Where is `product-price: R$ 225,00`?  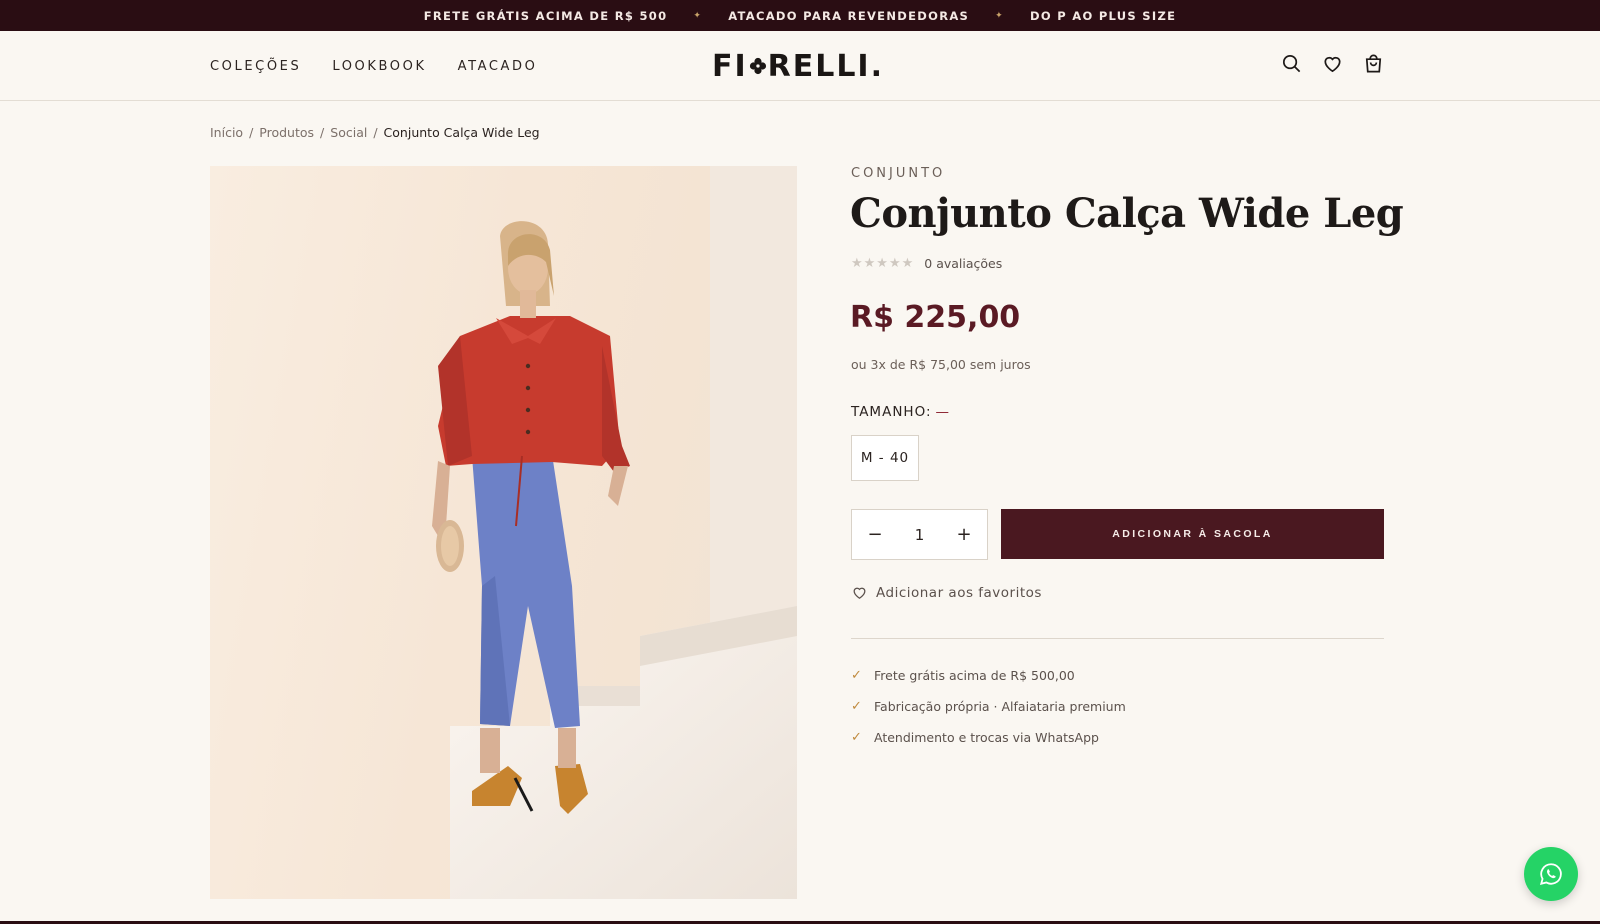
product-price: R$ 225,00 is located at coordinates (935, 317).